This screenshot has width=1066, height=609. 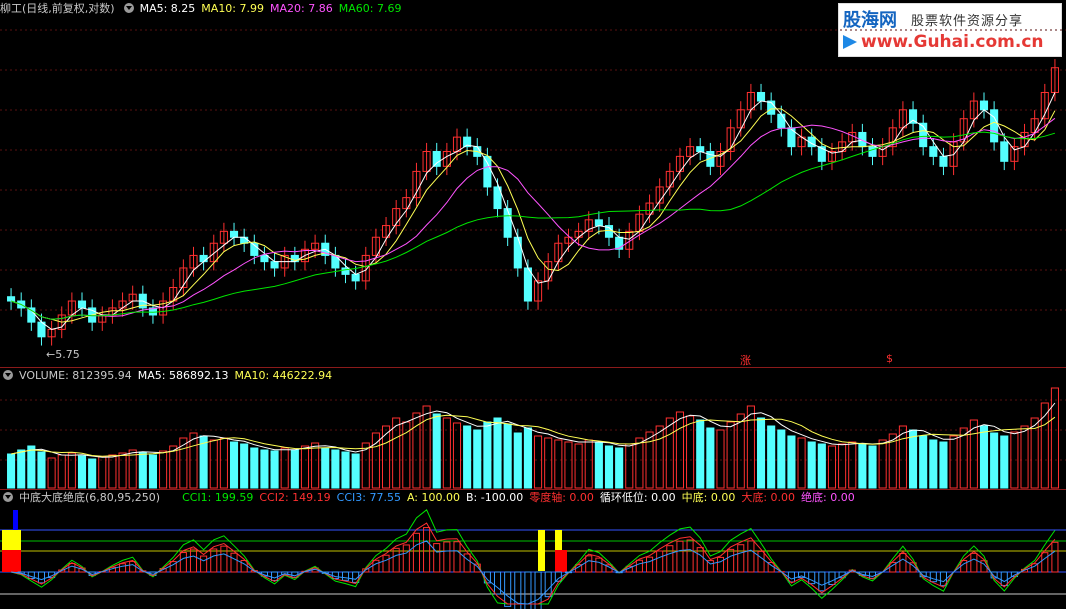 What do you see at coordinates (11, 561) in the screenshot?
I see `signal-block-red` at bounding box center [11, 561].